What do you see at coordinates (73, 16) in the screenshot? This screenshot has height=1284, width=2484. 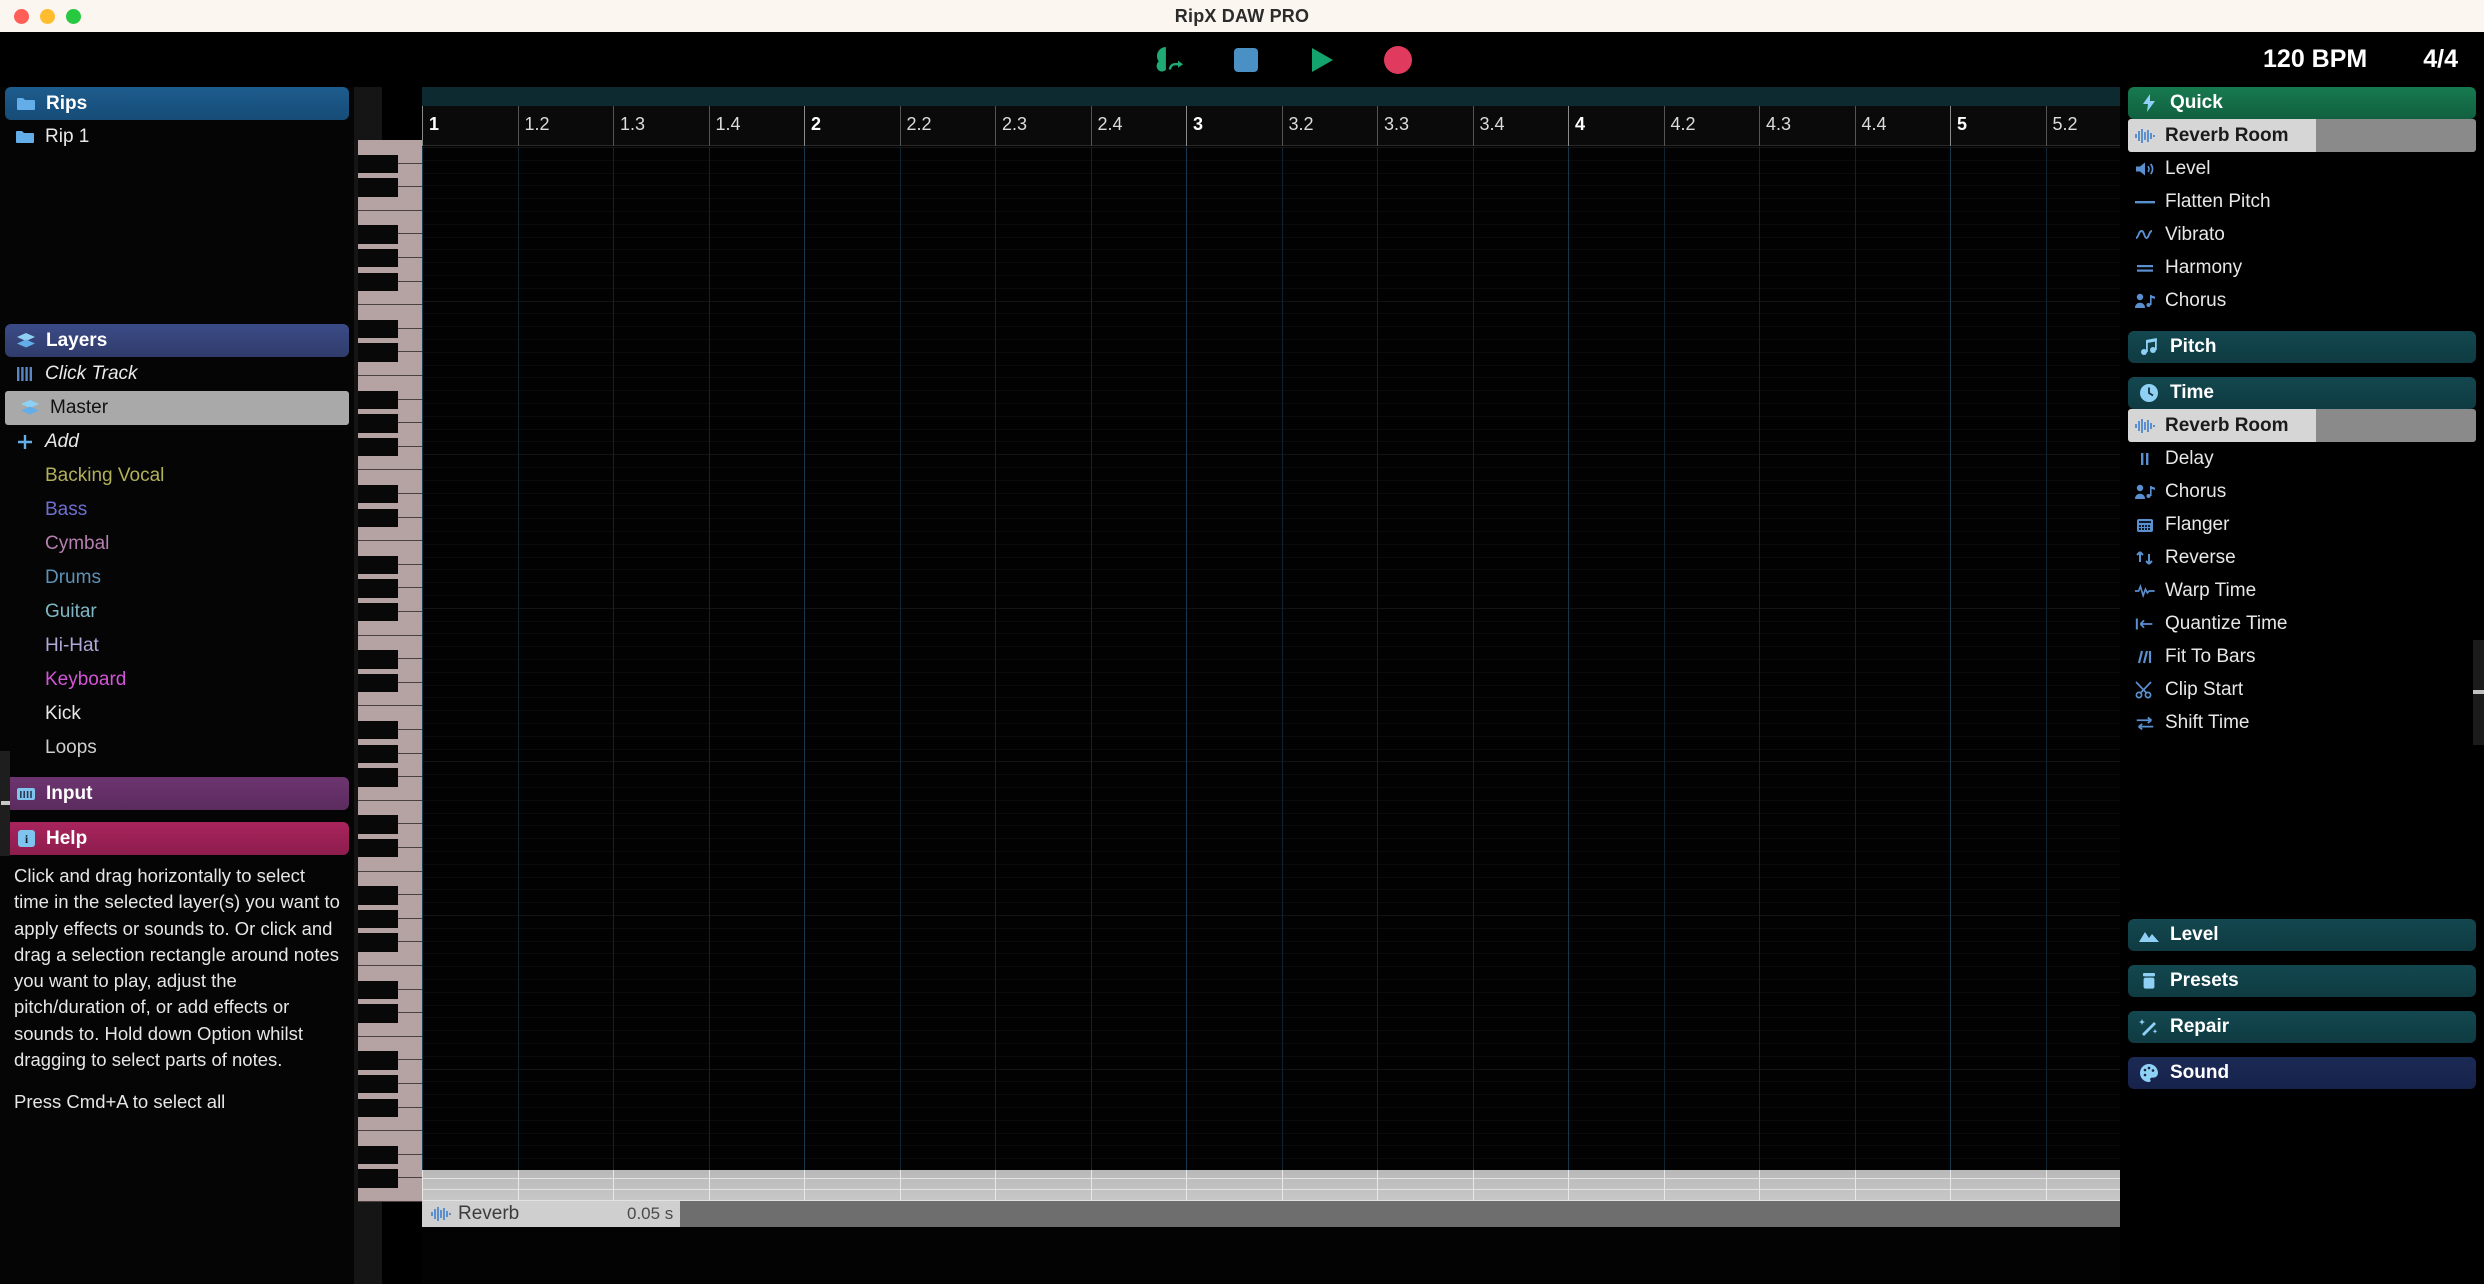 I see `maximize-window-icon` at bounding box center [73, 16].